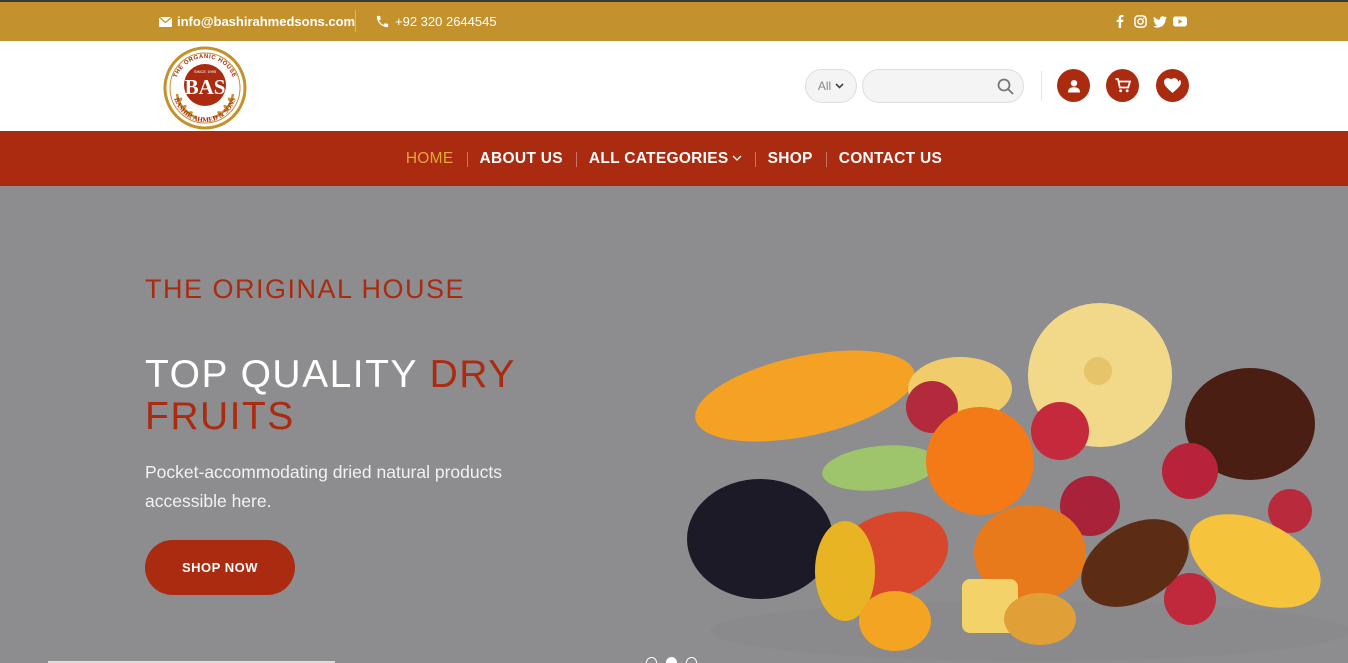 The width and height of the screenshot is (1348, 663). I want to click on heart-icon, so click(1172, 85).